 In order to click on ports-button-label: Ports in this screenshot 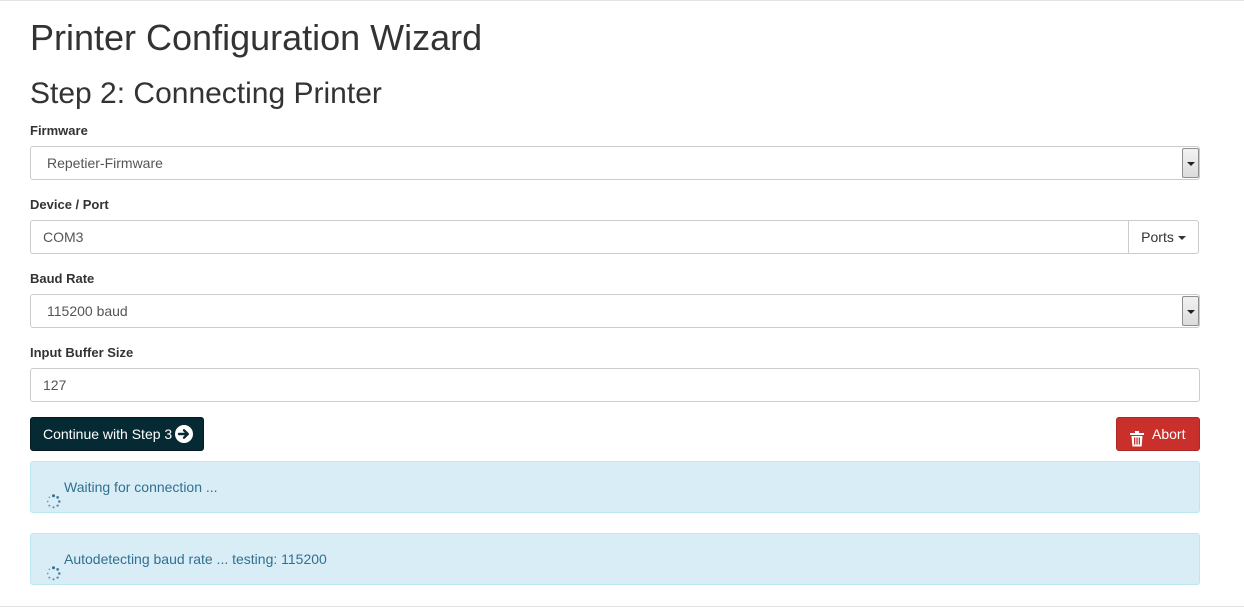, I will do `click(1157, 237)`.